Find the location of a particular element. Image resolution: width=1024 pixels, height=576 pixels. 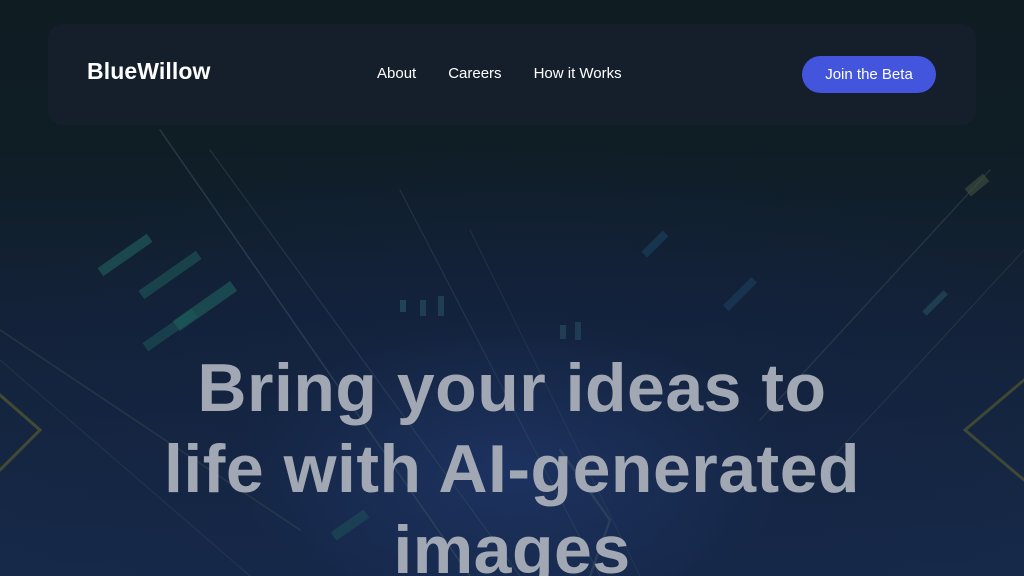

join-beta-button: Join the Beta is located at coordinates (869, 74).